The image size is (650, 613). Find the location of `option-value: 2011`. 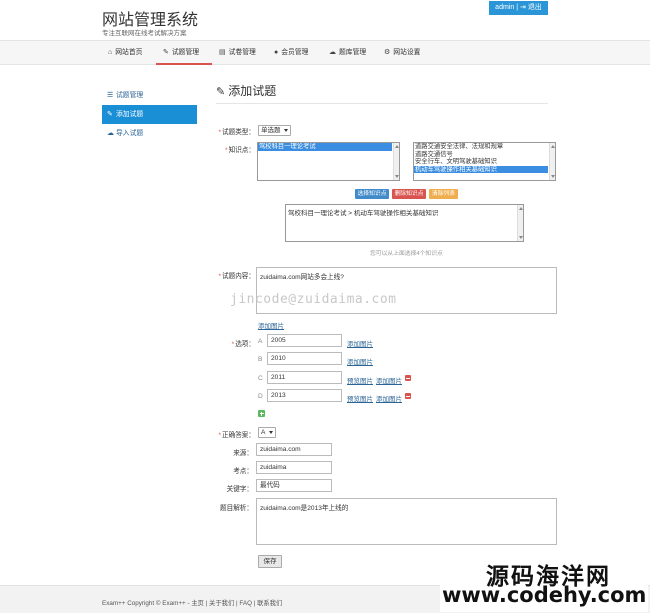

option-value: 2011 is located at coordinates (278, 377).